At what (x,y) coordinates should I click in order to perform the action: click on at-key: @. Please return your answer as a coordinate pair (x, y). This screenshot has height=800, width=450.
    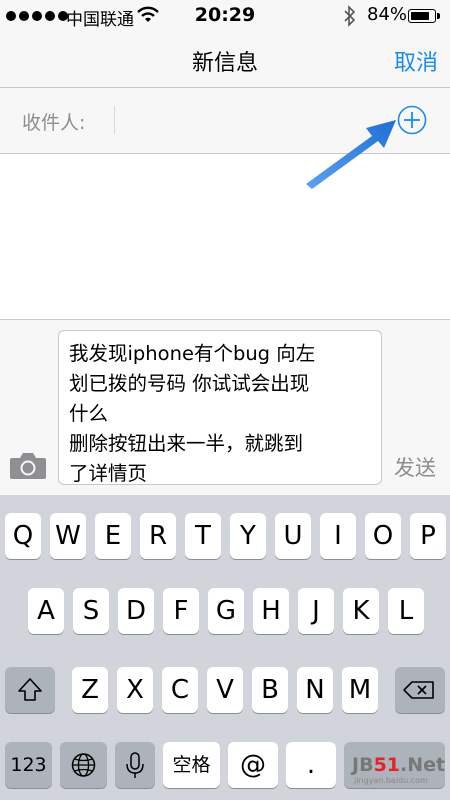
    Looking at the image, I should click on (253, 765).